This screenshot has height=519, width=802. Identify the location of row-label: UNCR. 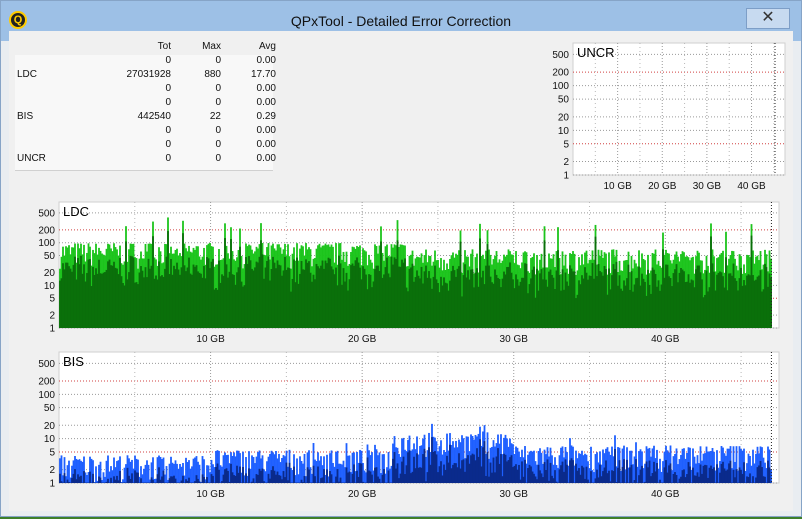
(31, 158).